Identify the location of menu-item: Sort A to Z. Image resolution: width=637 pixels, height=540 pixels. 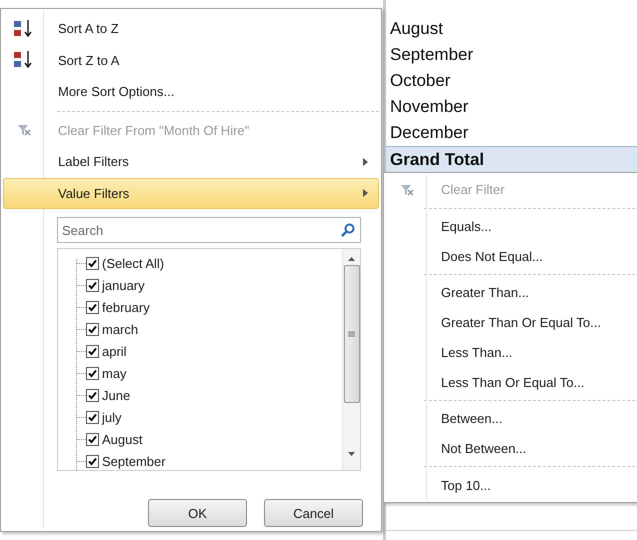
(191, 29).